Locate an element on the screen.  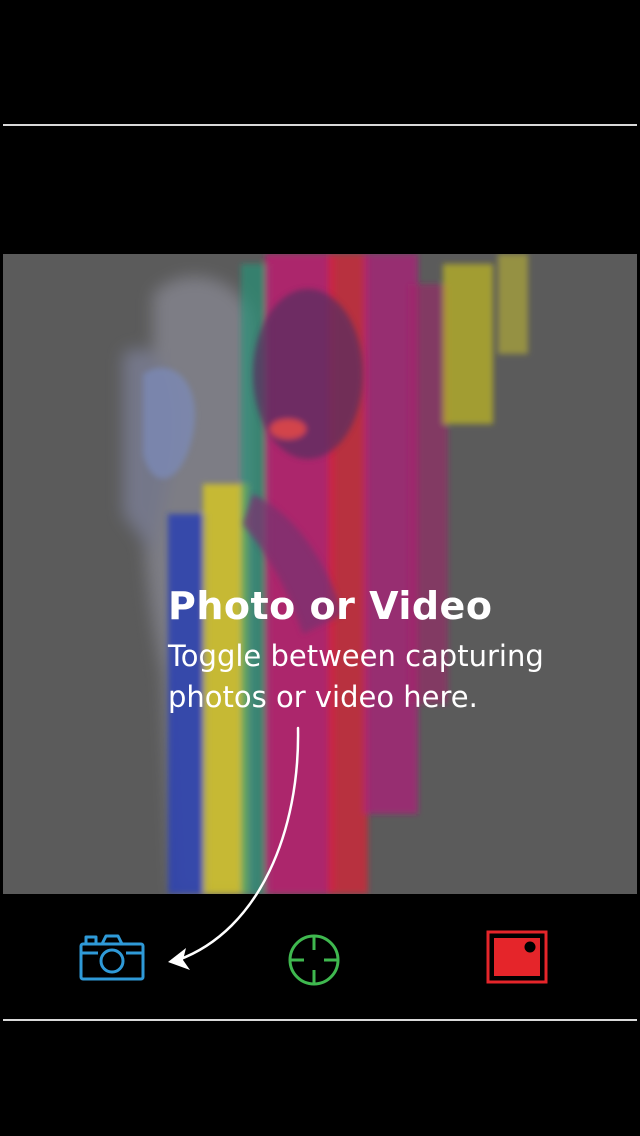
camera-icon is located at coordinates (112, 957).